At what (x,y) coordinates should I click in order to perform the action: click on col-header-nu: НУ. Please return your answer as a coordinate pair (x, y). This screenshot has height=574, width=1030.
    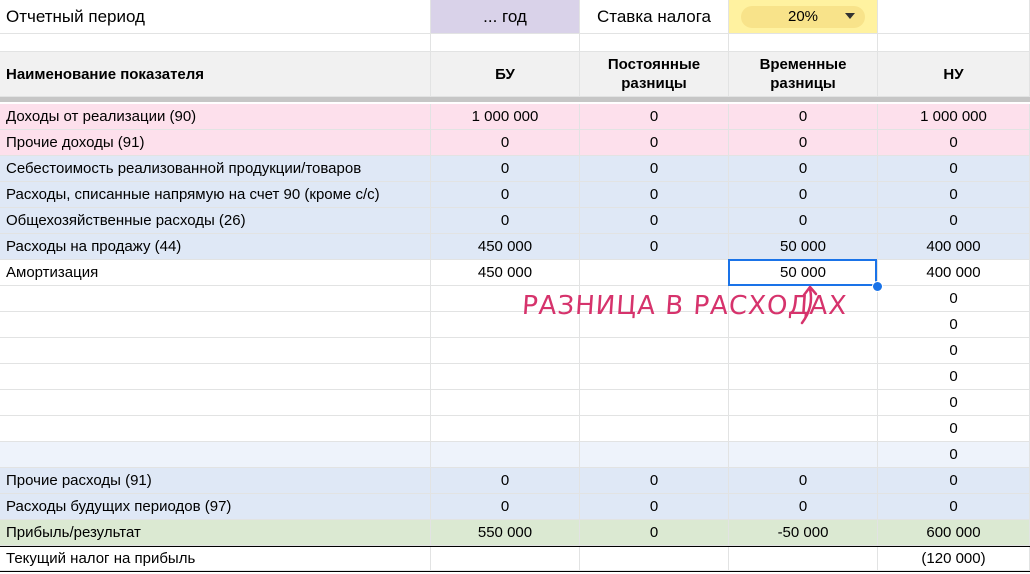
    Looking at the image, I should click on (954, 74).